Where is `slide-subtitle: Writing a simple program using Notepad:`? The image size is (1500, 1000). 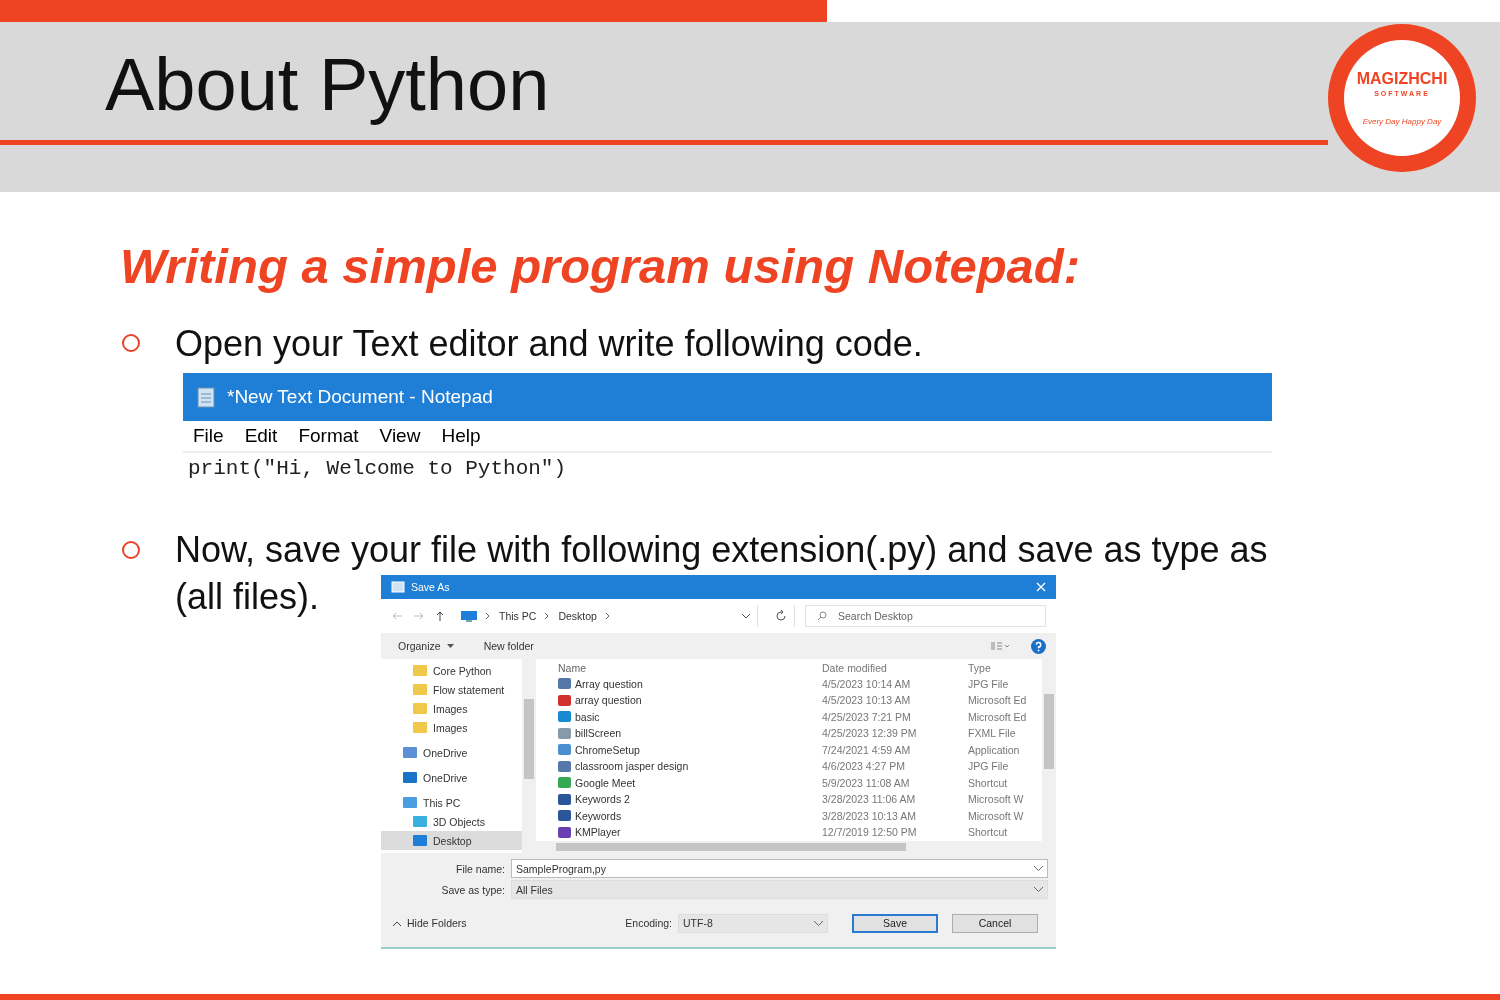
slide-subtitle: Writing a simple program using Notepad: is located at coordinates (601, 267).